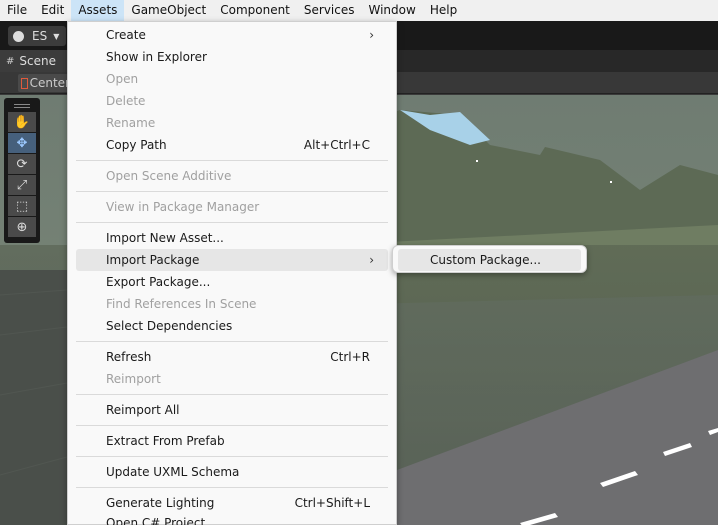 The width and height of the screenshot is (718, 525). I want to click on account-label: ES, so click(40, 36).